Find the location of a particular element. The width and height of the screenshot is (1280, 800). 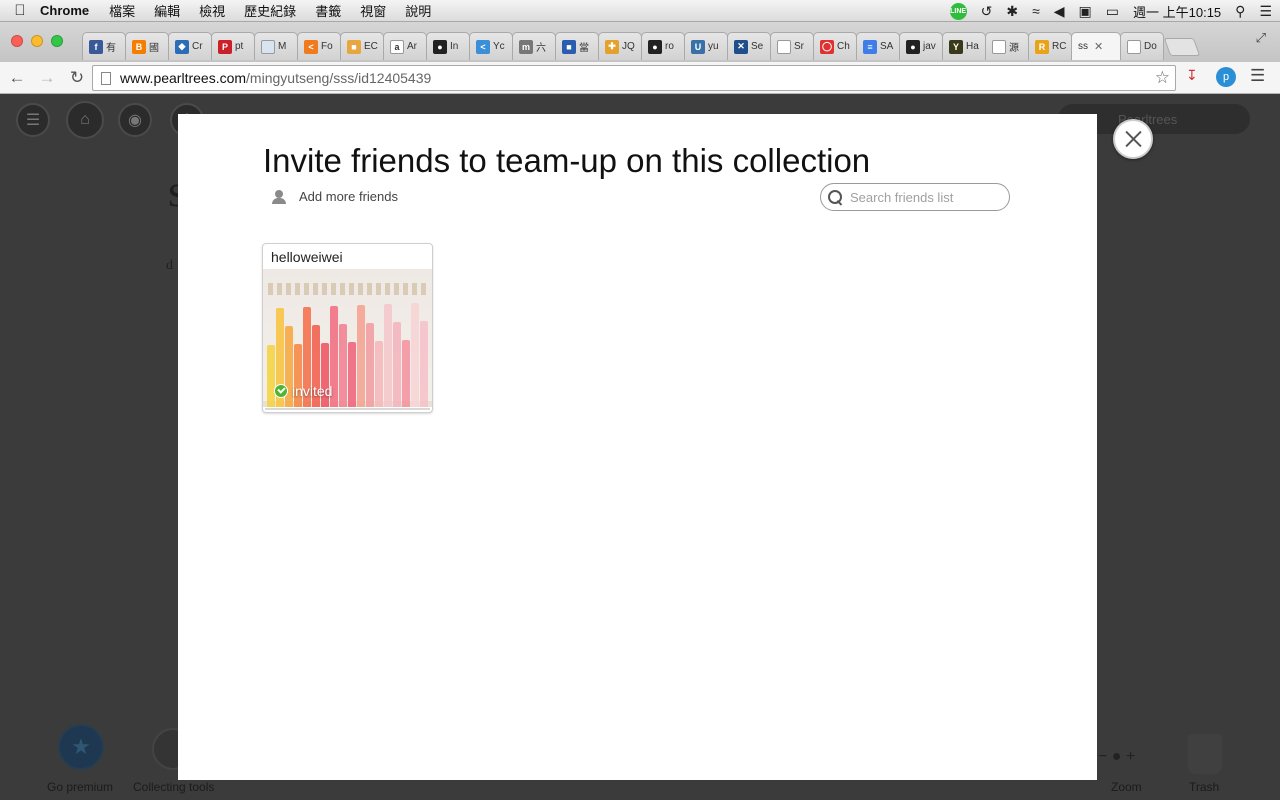

collecting-tools-label: Collecting tools is located at coordinates (173, 787).